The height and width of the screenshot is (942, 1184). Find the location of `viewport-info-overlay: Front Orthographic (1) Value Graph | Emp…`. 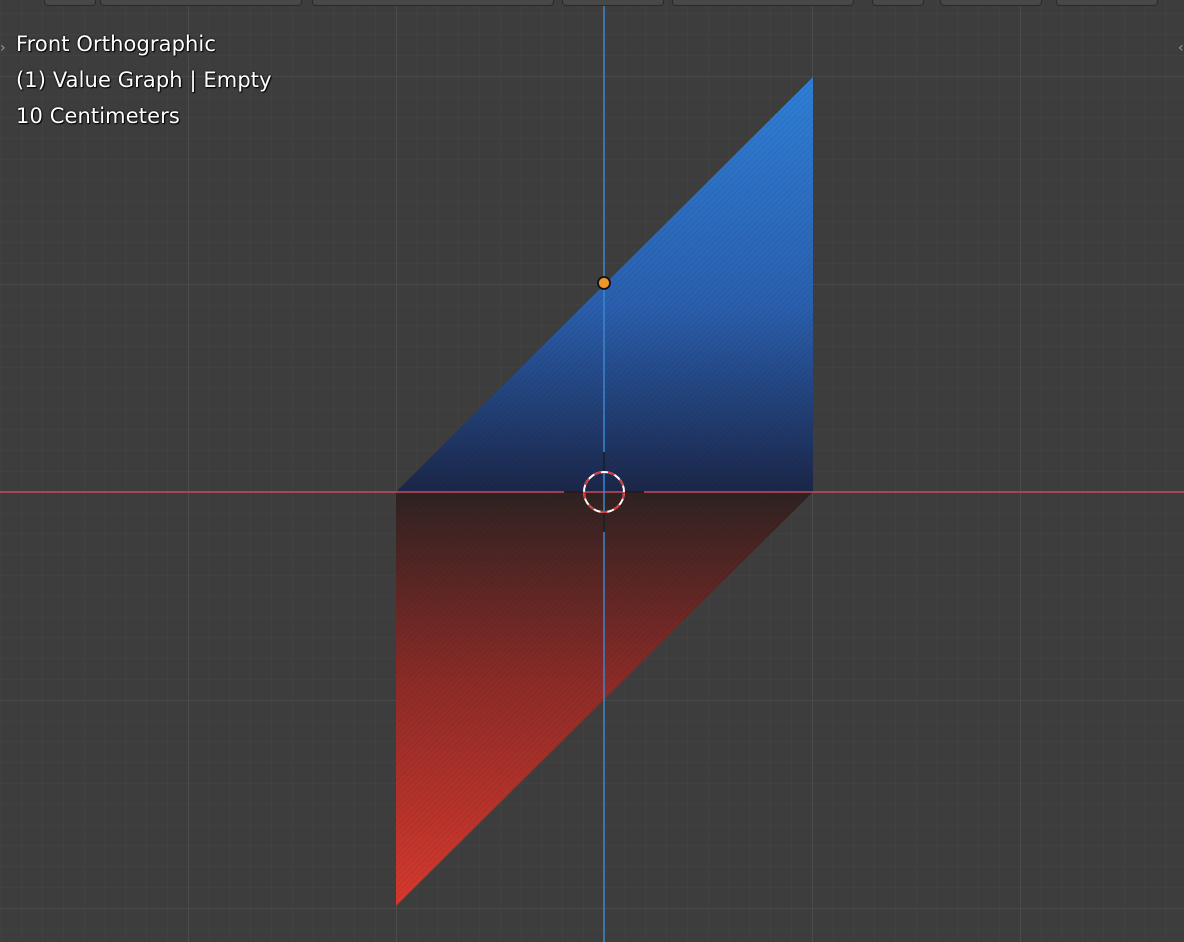

viewport-info-overlay: Front Orthographic (1) Value Graph | Emp… is located at coordinates (144, 80).